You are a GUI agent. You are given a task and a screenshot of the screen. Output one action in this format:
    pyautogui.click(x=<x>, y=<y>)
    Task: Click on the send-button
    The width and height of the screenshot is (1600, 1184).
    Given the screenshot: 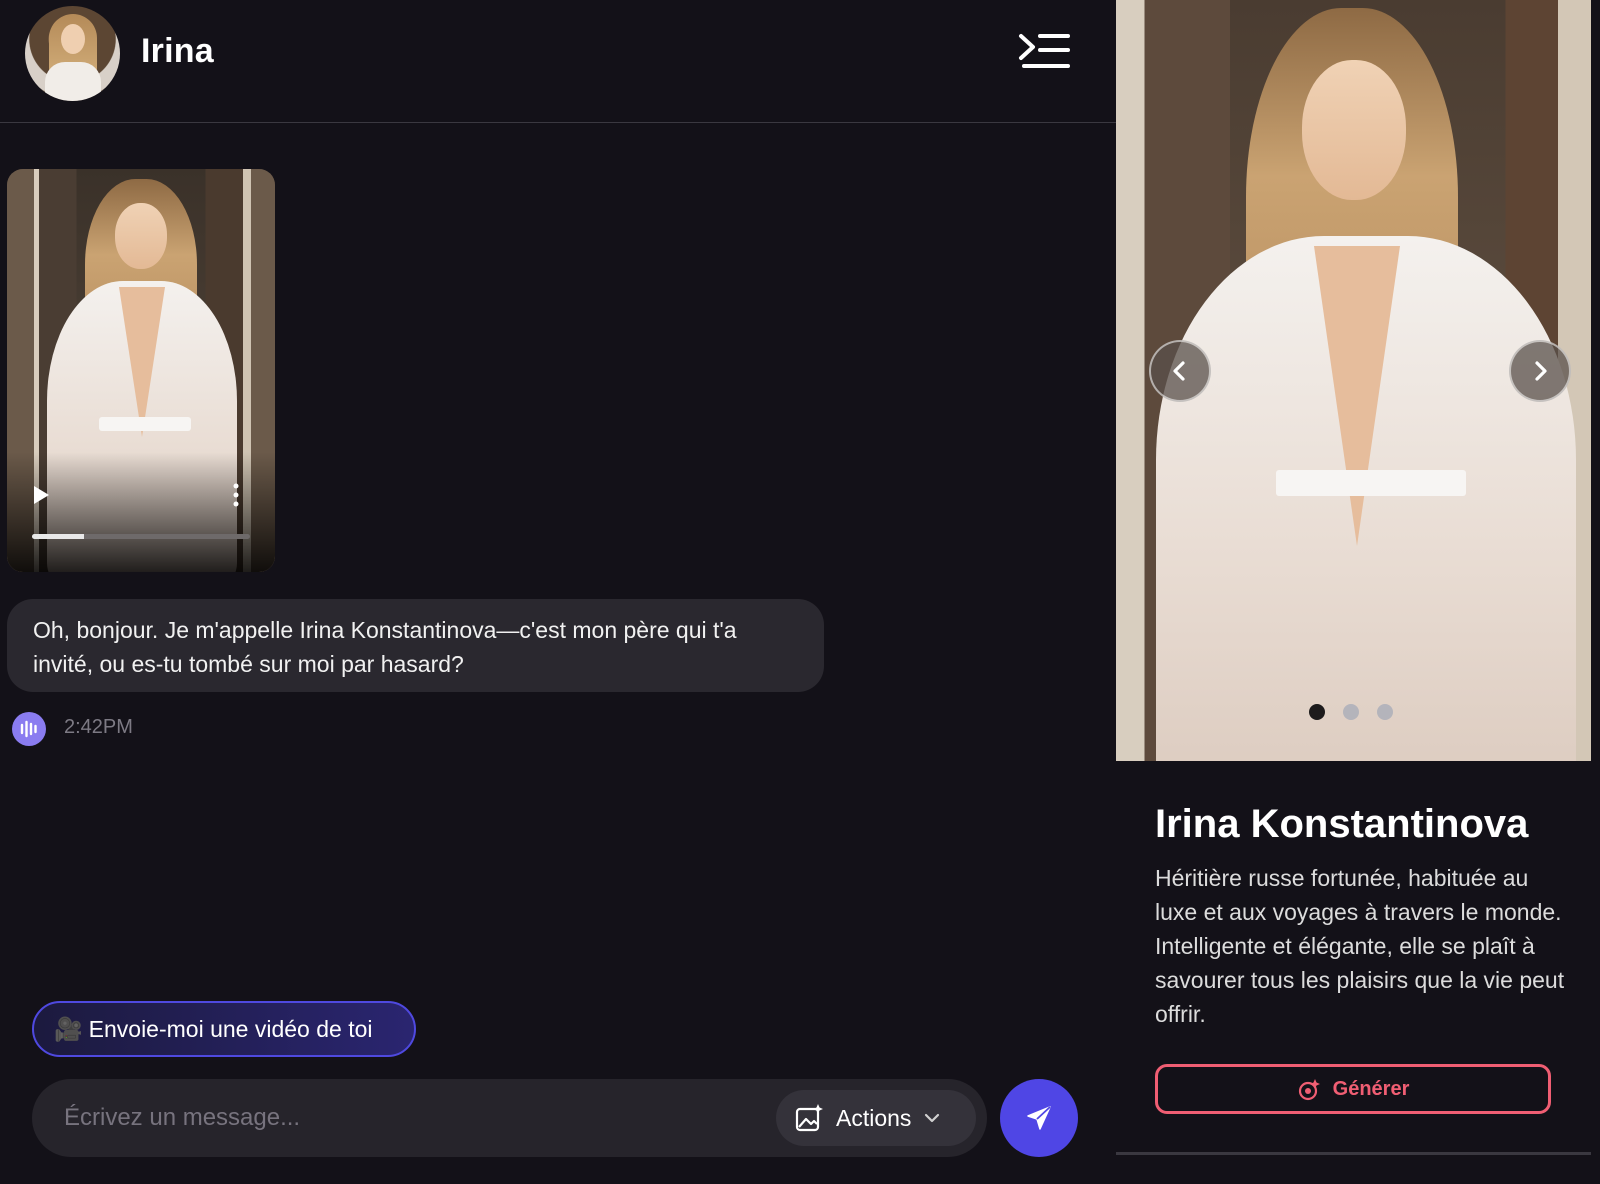 What is the action you would take?
    pyautogui.click(x=1039, y=1118)
    